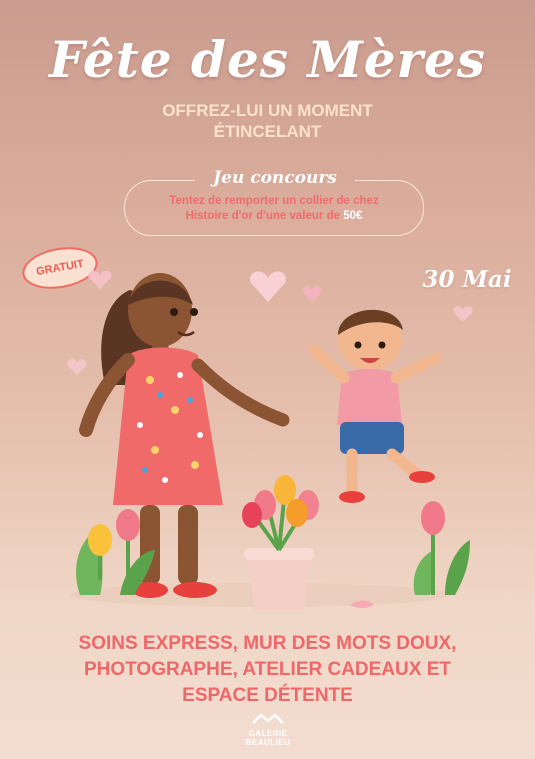 The image size is (535, 759). Describe the element at coordinates (267, 110) in the screenshot. I see `subtitle-line-1: OFFREZ-LUI UN MOMENT` at that location.